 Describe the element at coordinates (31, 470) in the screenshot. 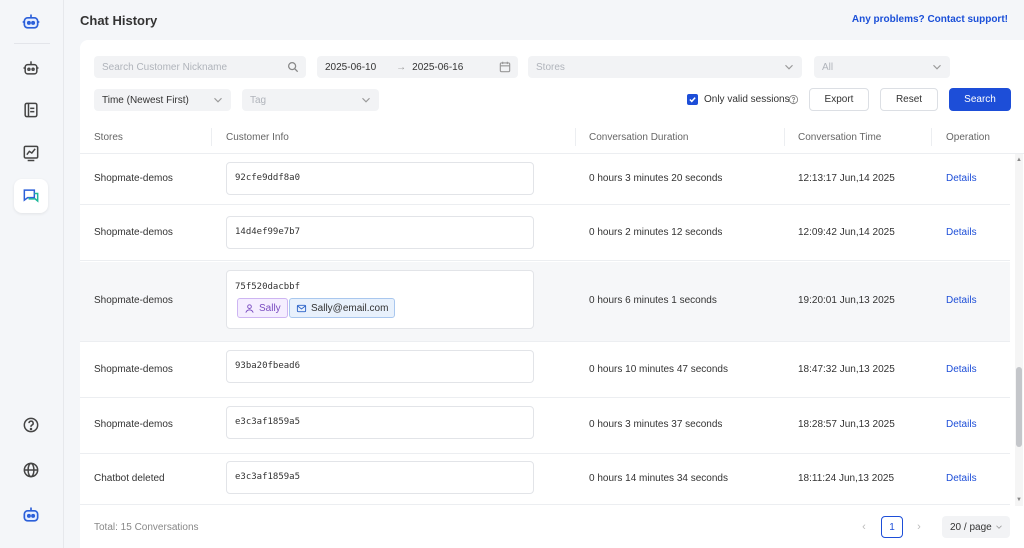

I see `language-globe-icon` at that location.